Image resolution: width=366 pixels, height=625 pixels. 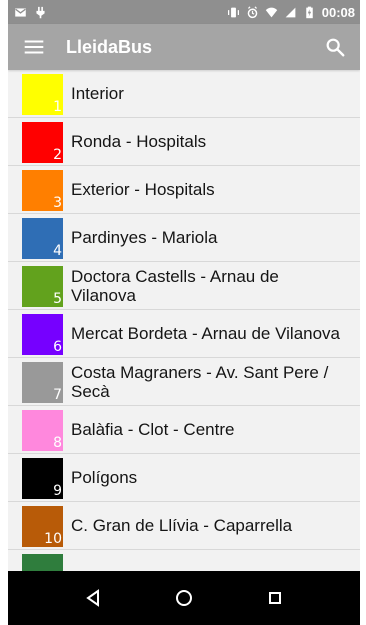 I want to click on route-name: C. Gran de Llívia - Caparrella, so click(x=182, y=525).